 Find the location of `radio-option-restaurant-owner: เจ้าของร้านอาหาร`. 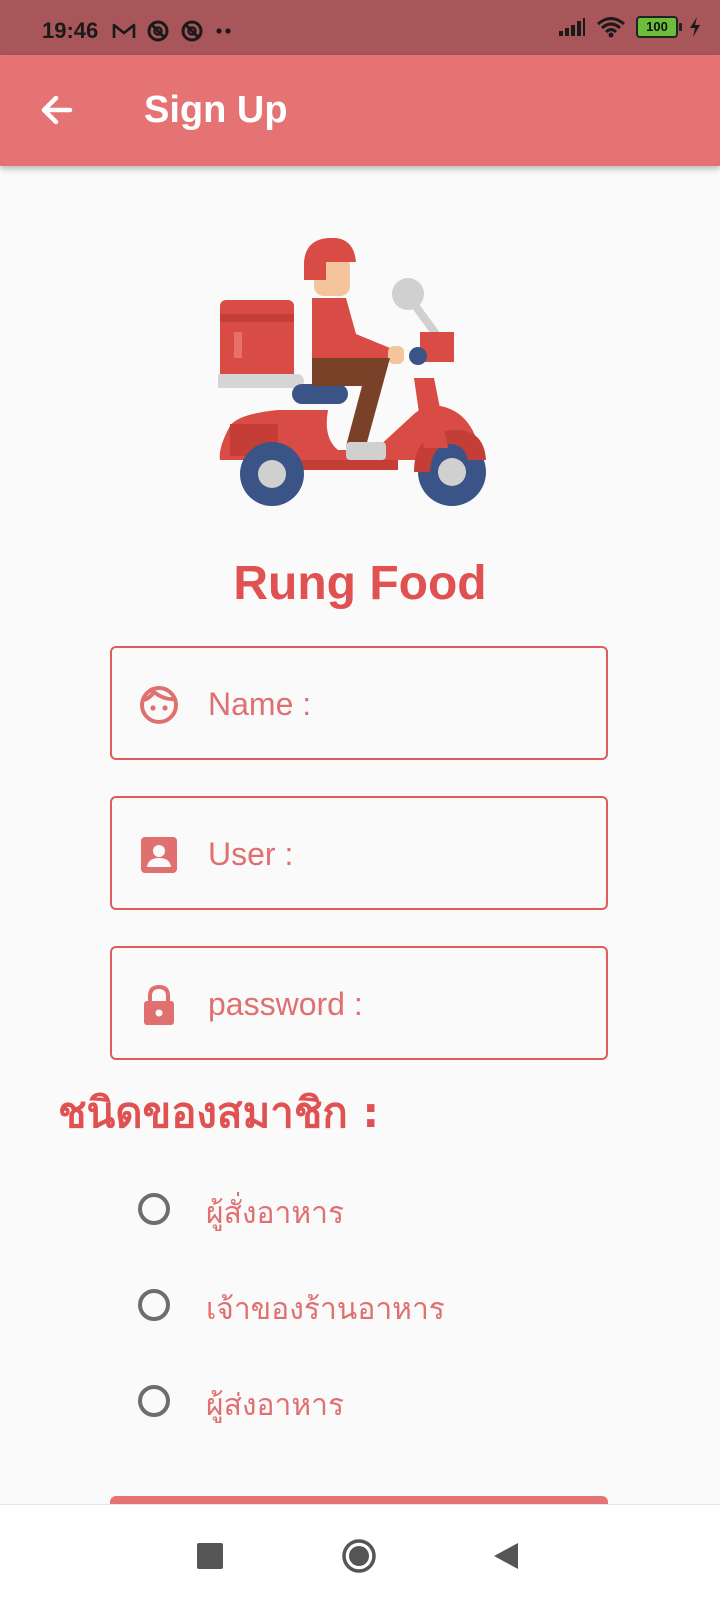

radio-option-restaurant-owner: เจ้าของร้านอาหาร is located at coordinates (358, 1309).